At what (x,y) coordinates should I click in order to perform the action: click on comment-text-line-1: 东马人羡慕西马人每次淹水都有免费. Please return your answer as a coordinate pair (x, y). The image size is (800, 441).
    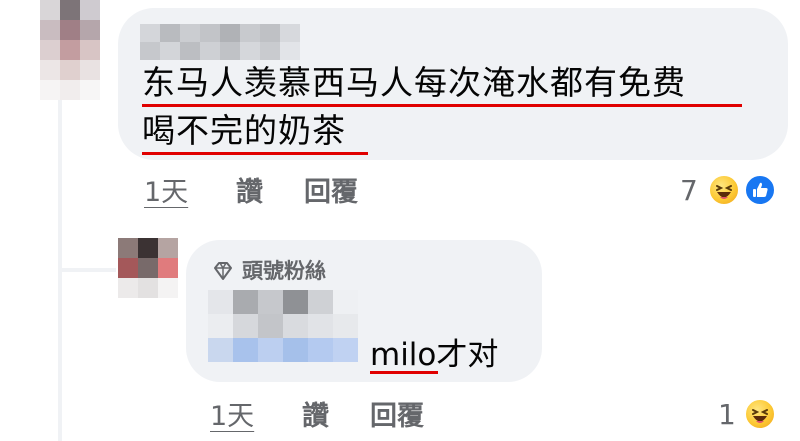
    Looking at the image, I should click on (414, 82).